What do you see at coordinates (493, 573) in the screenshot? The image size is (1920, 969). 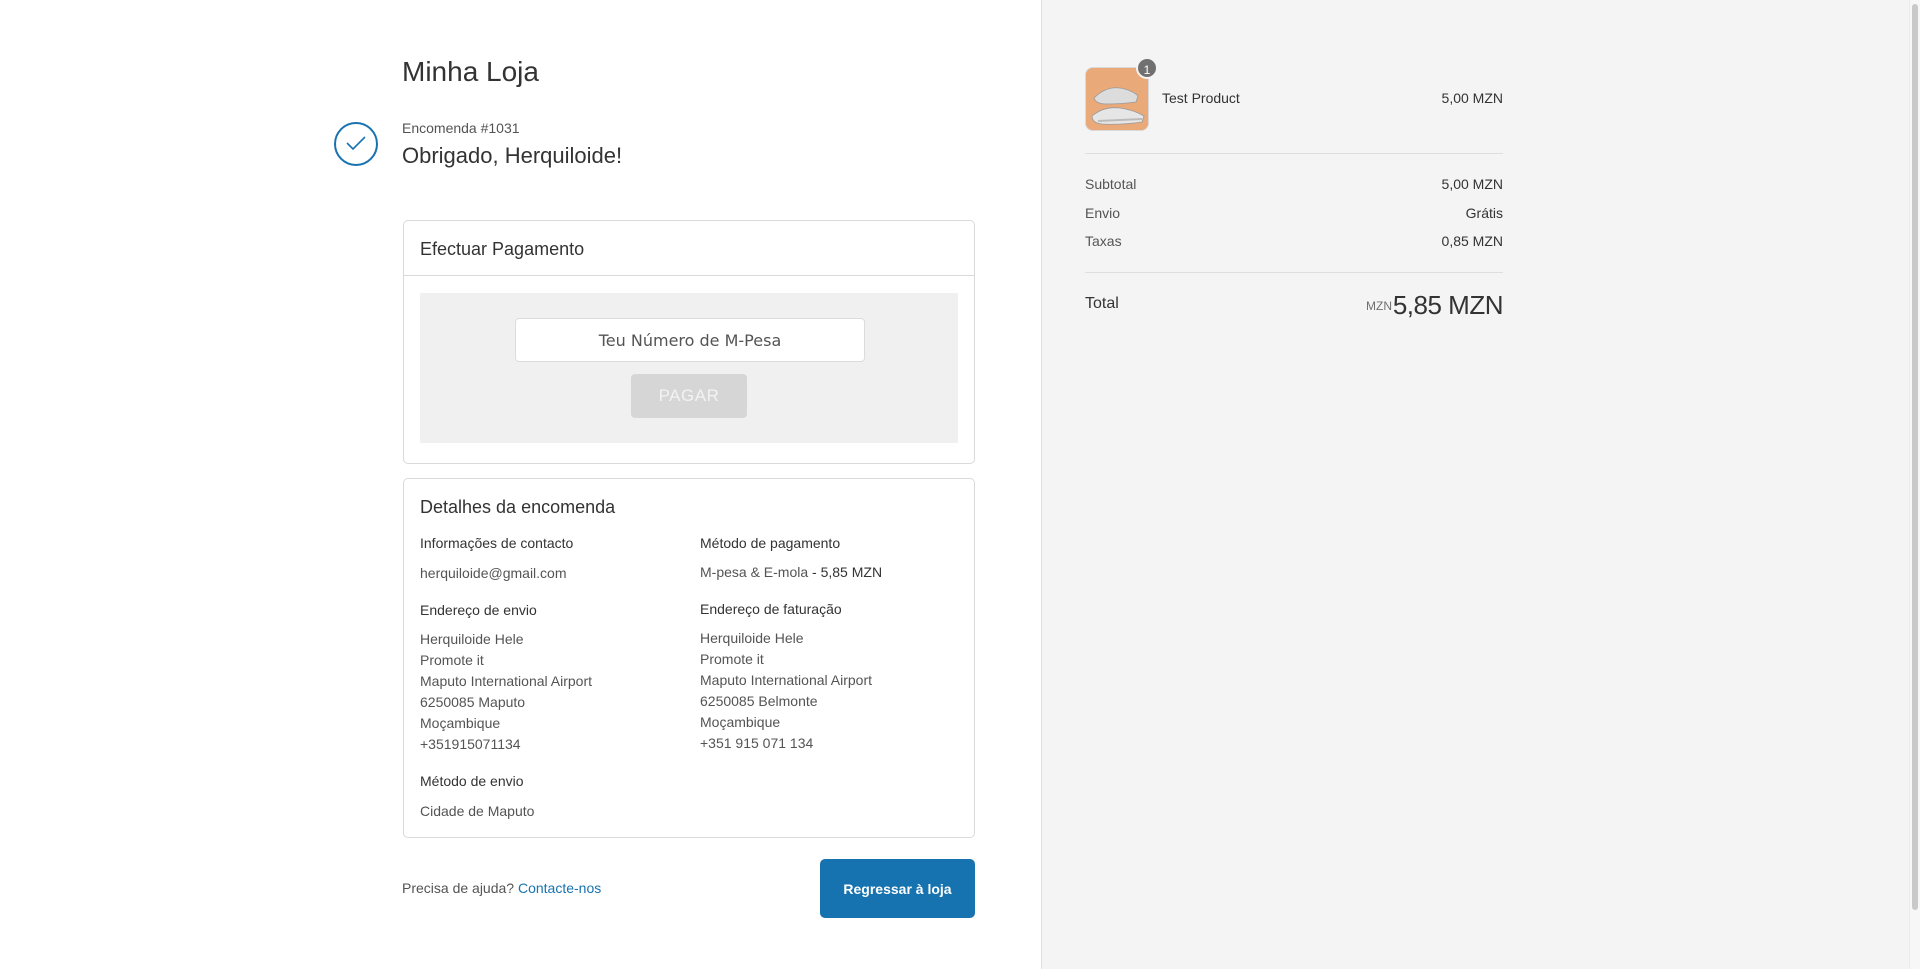 I see `contact-email: herquiloide@gmail.com` at bounding box center [493, 573].